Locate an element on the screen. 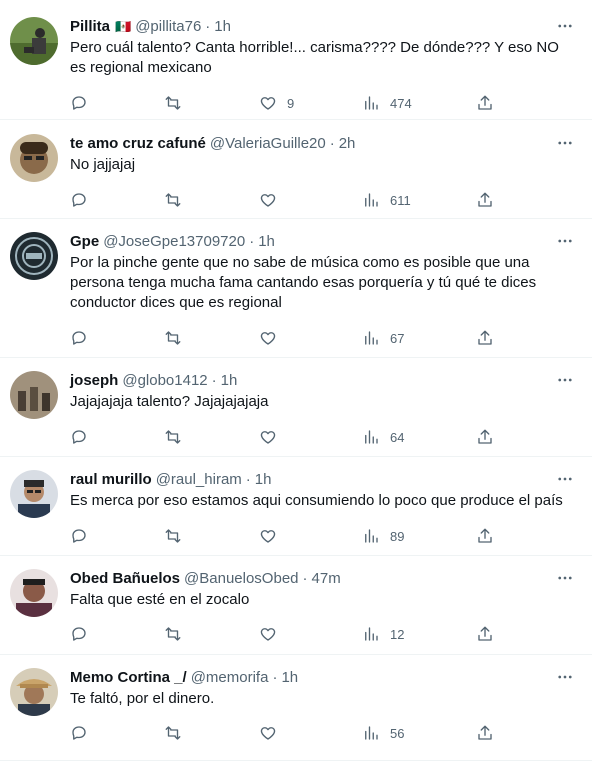  reply-icon is located at coordinates (79, 200).